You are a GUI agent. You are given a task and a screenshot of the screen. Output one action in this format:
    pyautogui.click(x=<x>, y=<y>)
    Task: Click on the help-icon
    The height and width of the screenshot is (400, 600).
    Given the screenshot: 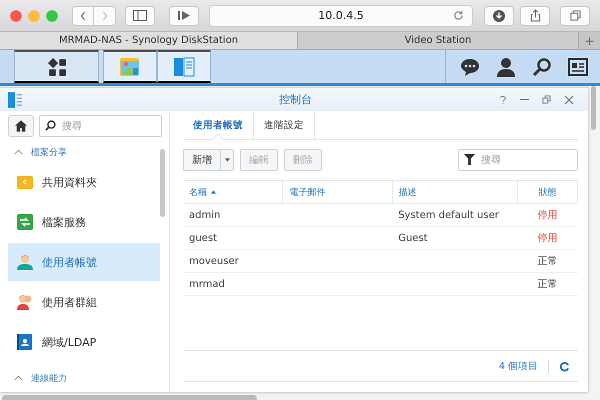 What is the action you would take?
    pyautogui.click(x=503, y=99)
    